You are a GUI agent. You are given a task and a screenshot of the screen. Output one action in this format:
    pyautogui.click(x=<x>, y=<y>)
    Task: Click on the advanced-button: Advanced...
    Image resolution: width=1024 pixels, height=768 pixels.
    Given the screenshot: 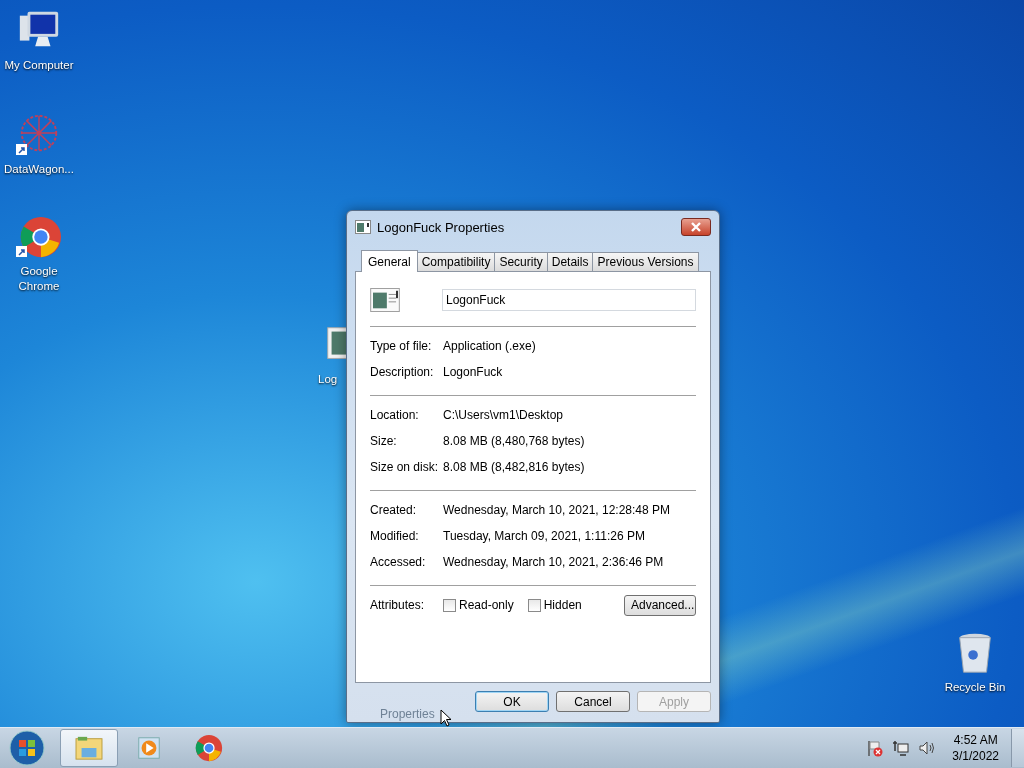 What is the action you would take?
    pyautogui.click(x=660, y=605)
    